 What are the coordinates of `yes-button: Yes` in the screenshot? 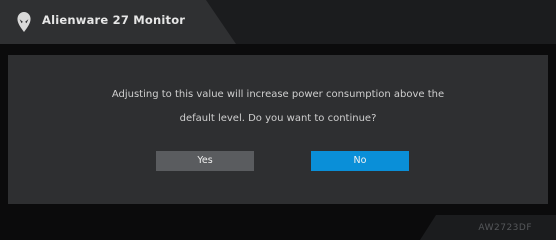 It's located at (205, 161).